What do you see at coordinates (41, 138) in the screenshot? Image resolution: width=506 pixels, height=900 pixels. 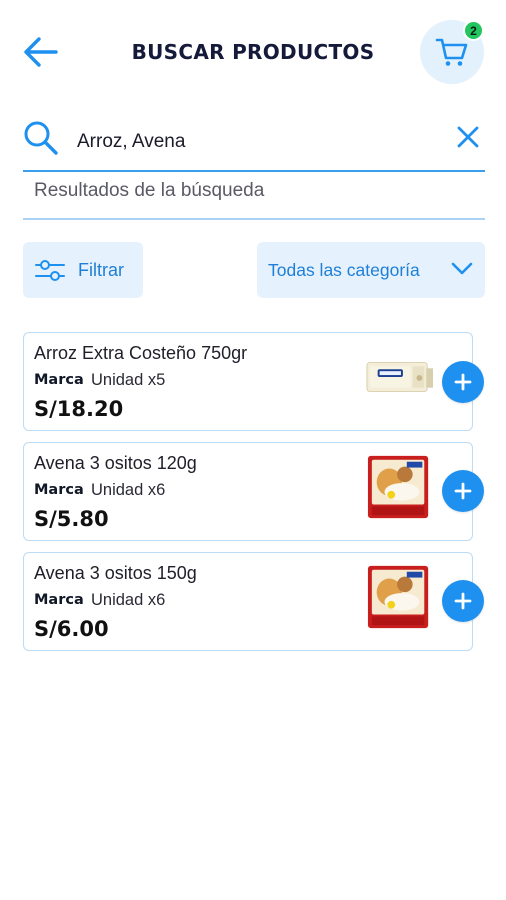 I see `search-icon` at bounding box center [41, 138].